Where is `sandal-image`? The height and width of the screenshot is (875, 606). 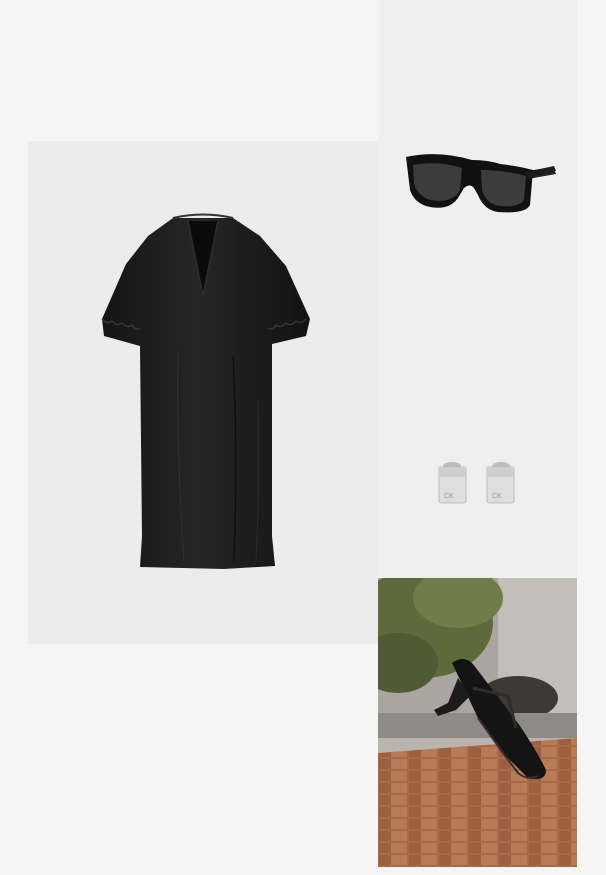
sandal-image is located at coordinates (477, 722).